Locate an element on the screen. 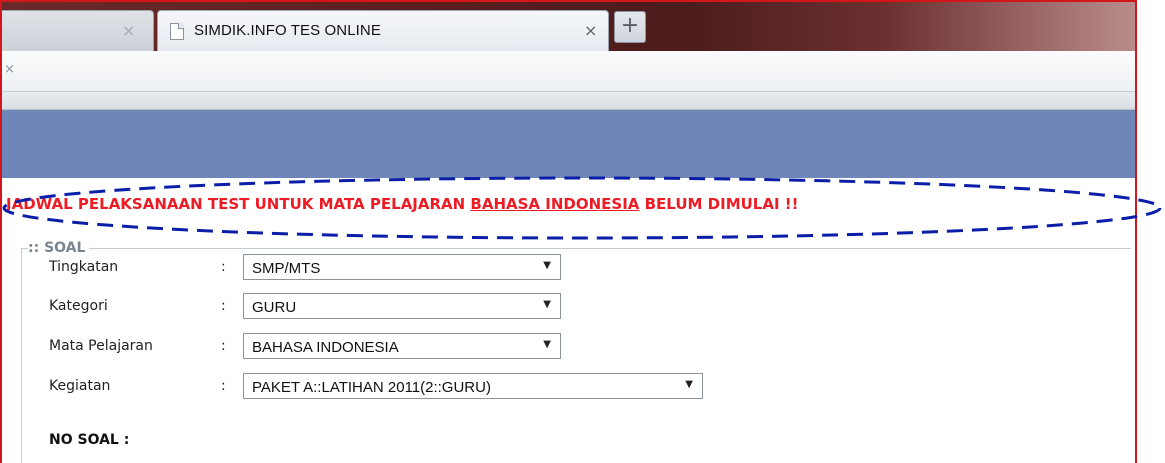 The width and height of the screenshot is (1165, 463). new-tab-button: + is located at coordinates (630, 27).